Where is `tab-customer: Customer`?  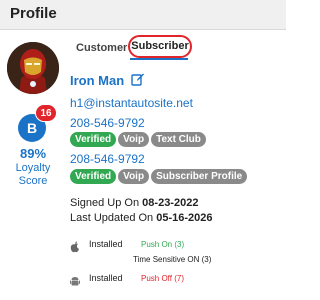
tab-customer: Customer is located at coordinates (101, 48).